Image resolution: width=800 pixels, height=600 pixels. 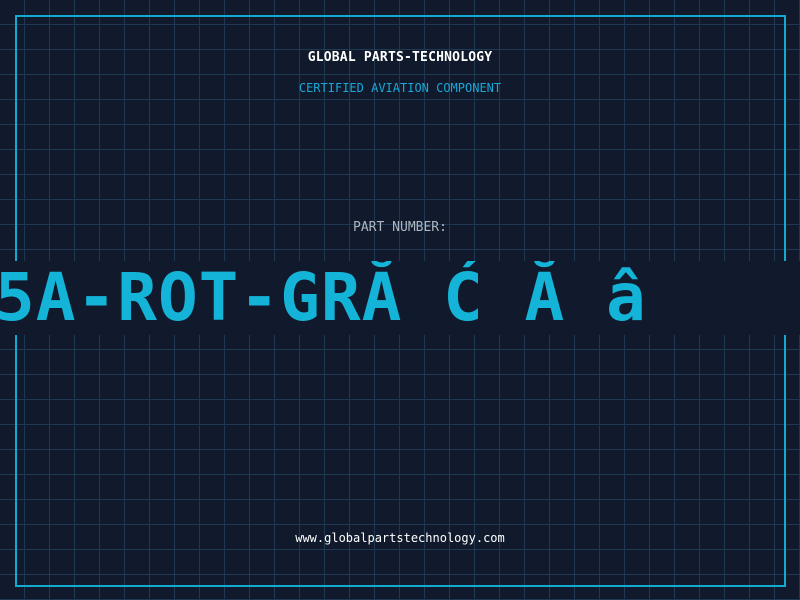 I want to click on brand-title: GLOBAL PARTS-TECHNOLOGY, so click(x=400, y=57).